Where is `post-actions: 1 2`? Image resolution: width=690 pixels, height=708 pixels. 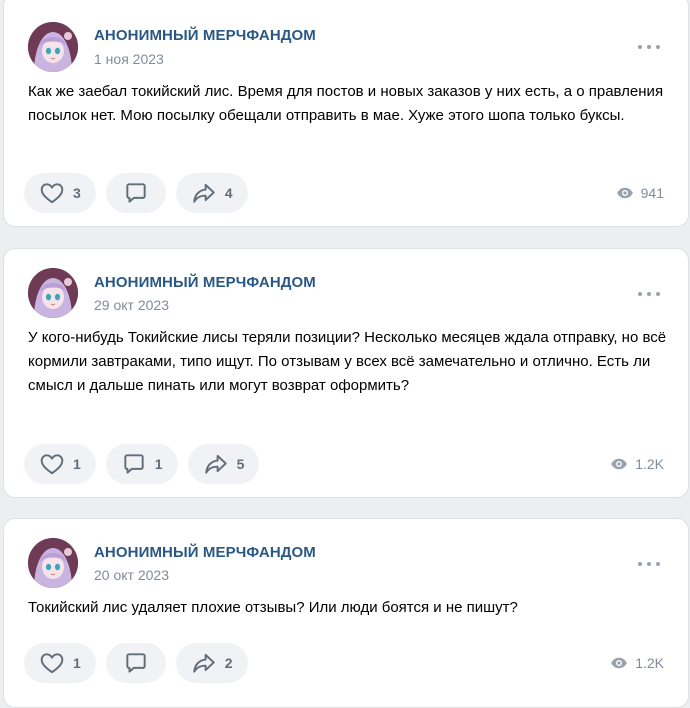
post-actions: 1 2 is located at coordinates (136, 663).